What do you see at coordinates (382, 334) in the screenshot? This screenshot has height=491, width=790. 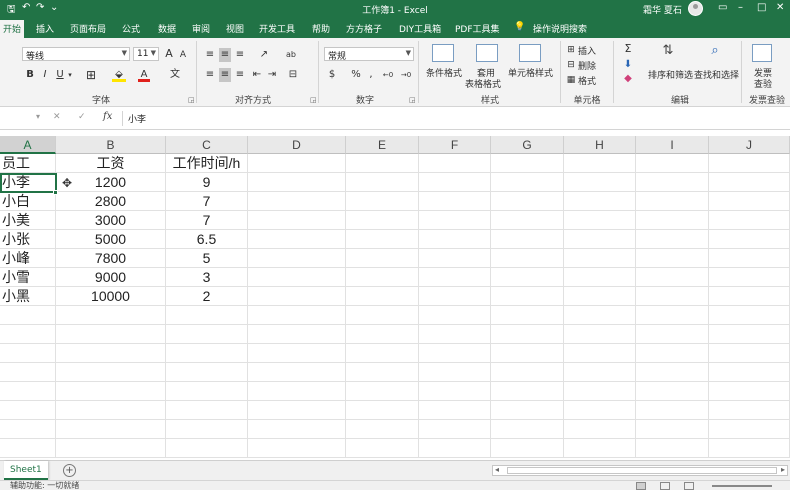 I see `cell-e10` at bounding box center [382, 334].